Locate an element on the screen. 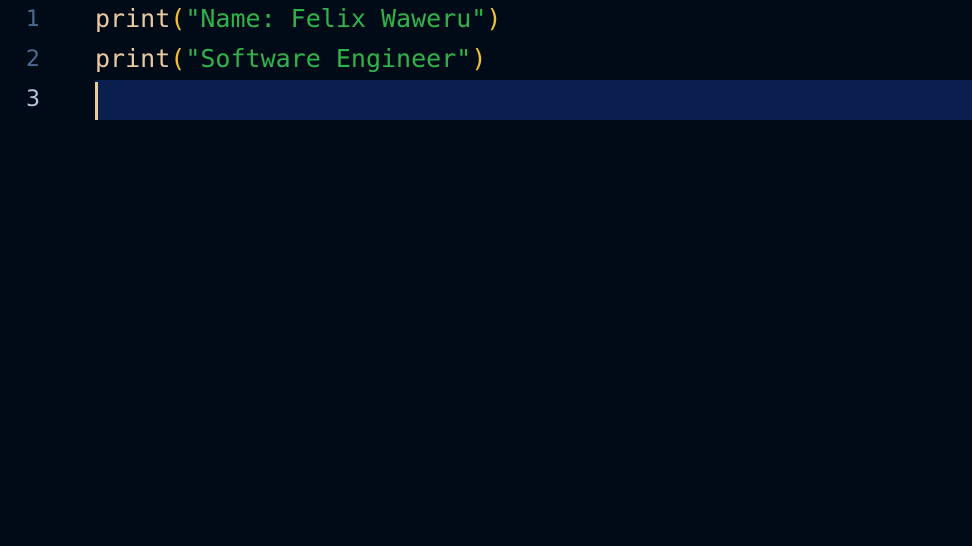  code-text: print("Software Engineer") is located at coordinates (290, 59).